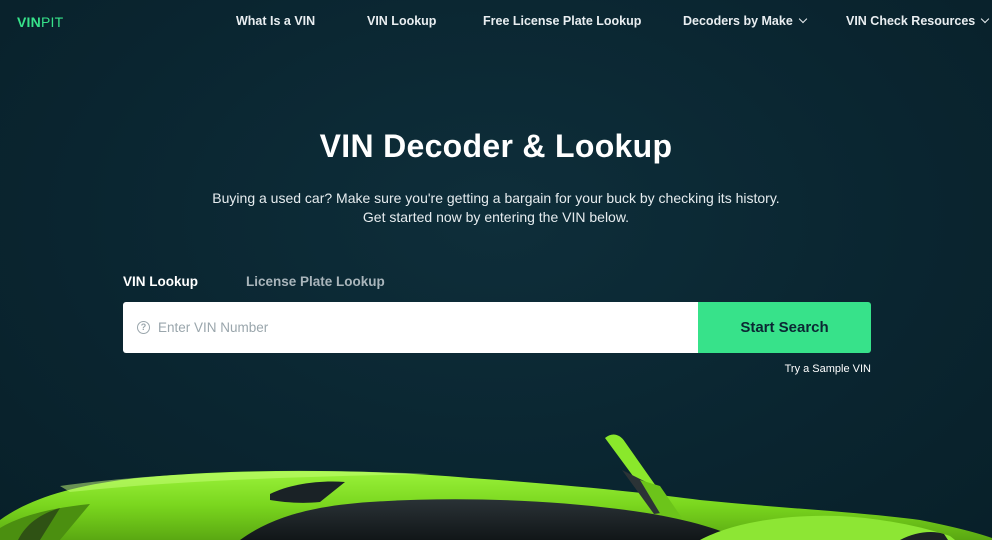 The width and height of the screenshot is (992, 540). I want to click on logo-text-light: PIT, so click(52, 22).